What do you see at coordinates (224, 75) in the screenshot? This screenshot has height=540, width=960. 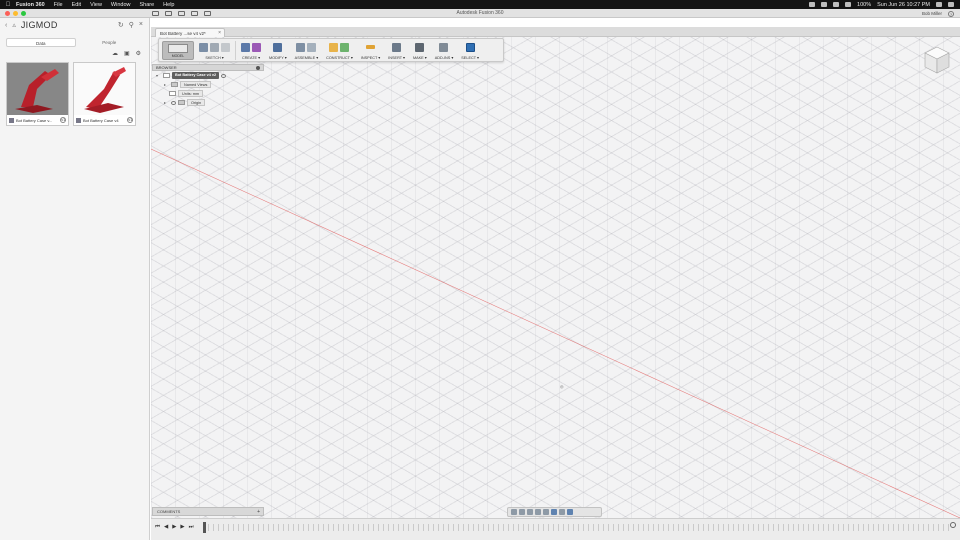 I see `activate-radio-icon` at bounding box center [224, 75].